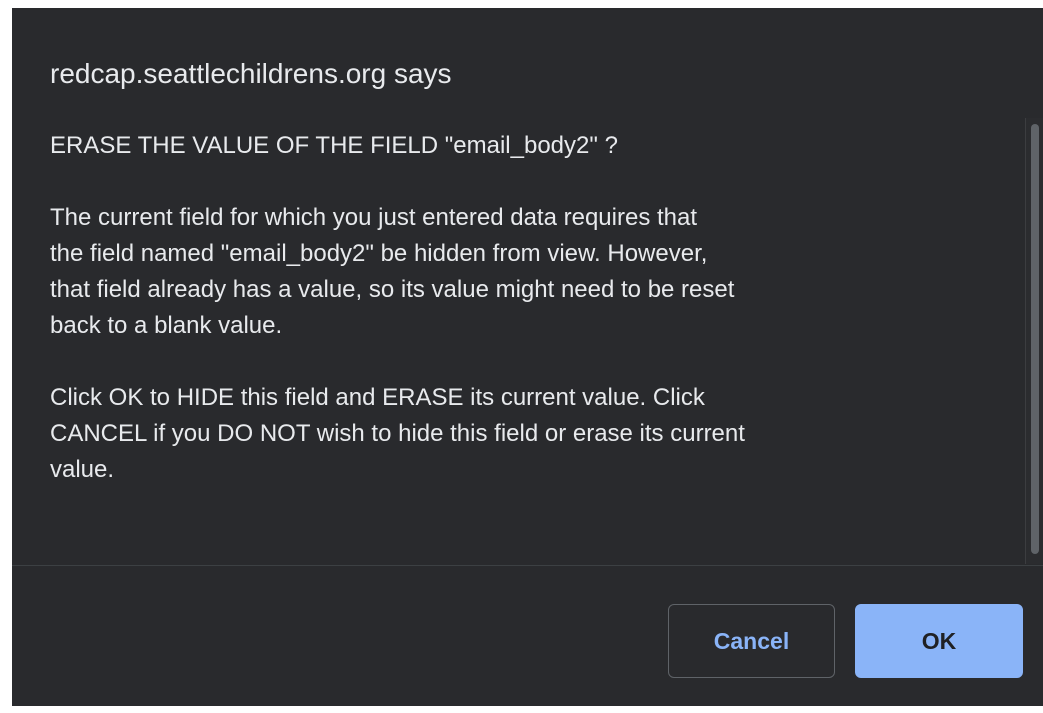  I want to click on cancel-button: Cancel, so click(751, 641).